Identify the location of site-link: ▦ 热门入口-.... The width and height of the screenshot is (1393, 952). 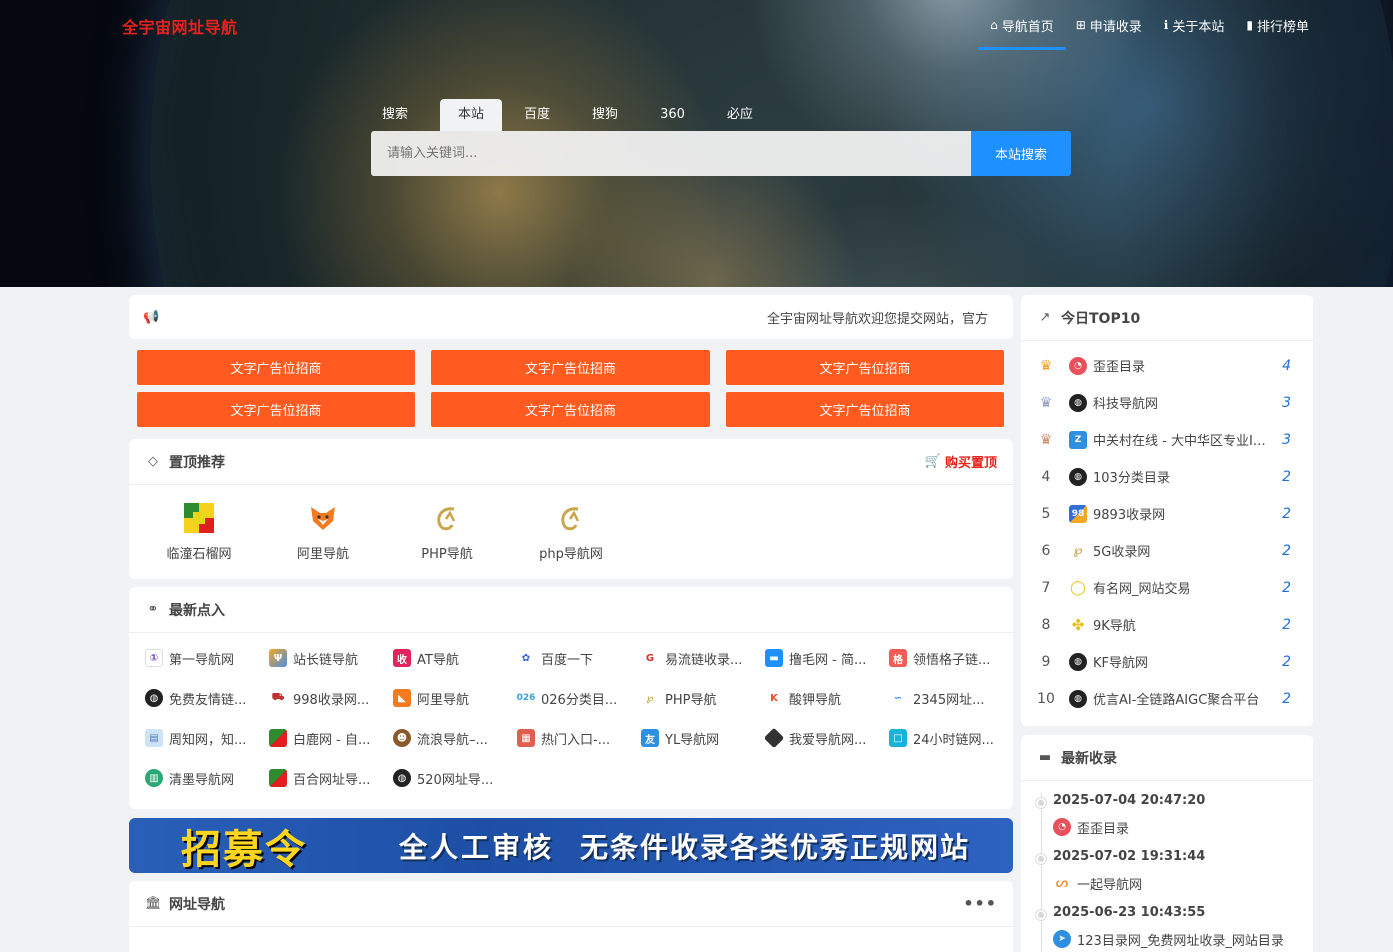
(579, 738).